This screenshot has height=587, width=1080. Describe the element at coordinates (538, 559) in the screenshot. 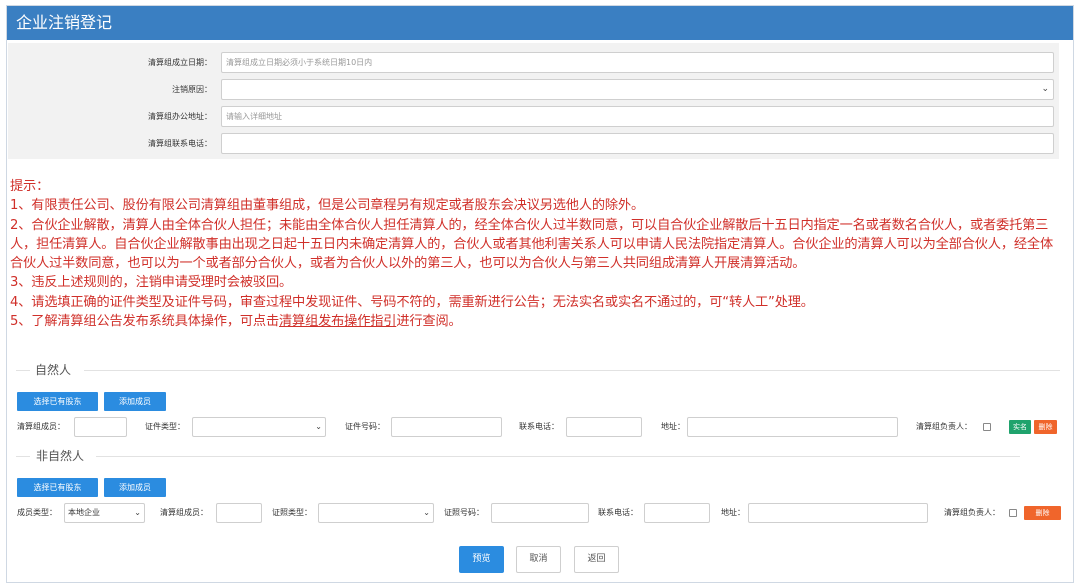

I see `cancel-button: 取消` at that location.